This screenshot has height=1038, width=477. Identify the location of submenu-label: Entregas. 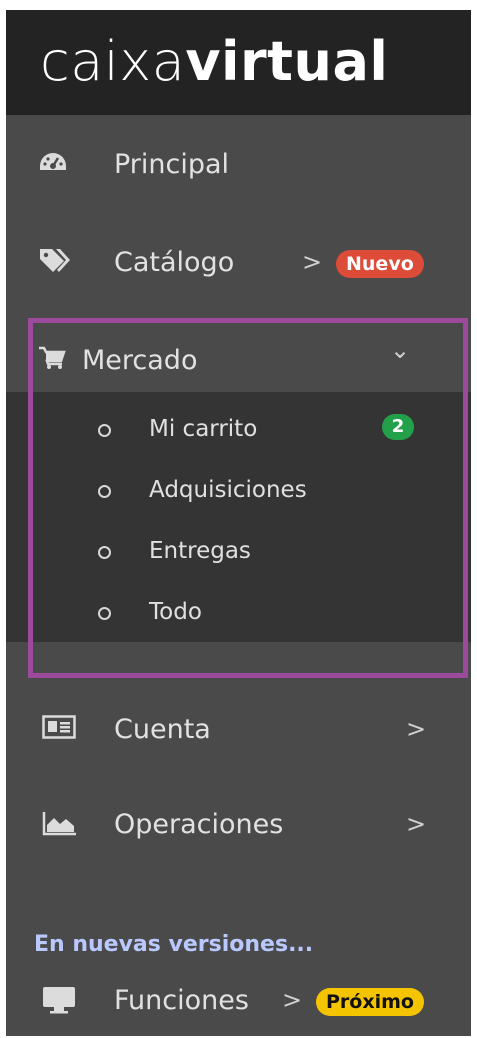
(200, 551).